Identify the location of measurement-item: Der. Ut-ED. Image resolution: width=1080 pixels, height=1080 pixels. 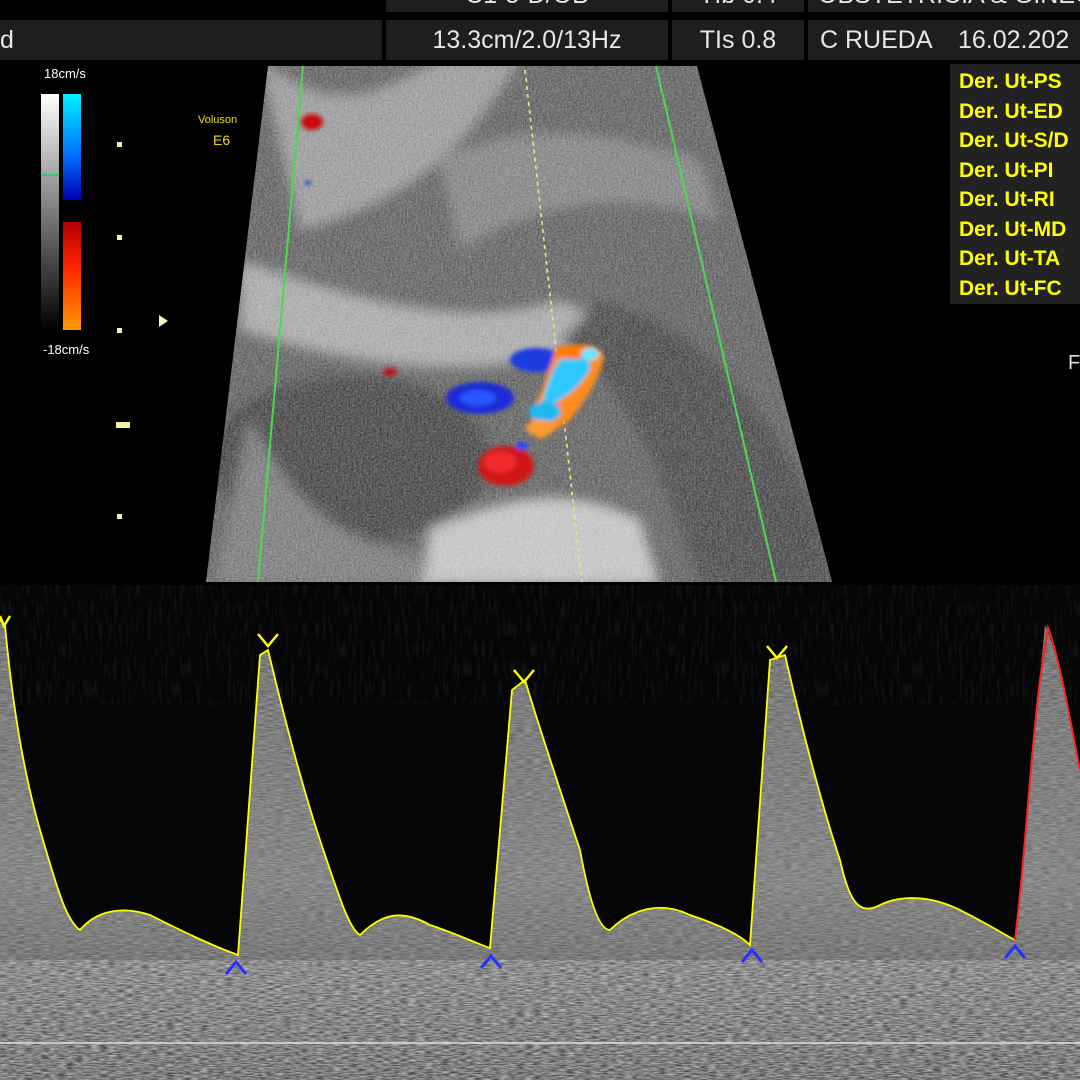
(1011, 112).